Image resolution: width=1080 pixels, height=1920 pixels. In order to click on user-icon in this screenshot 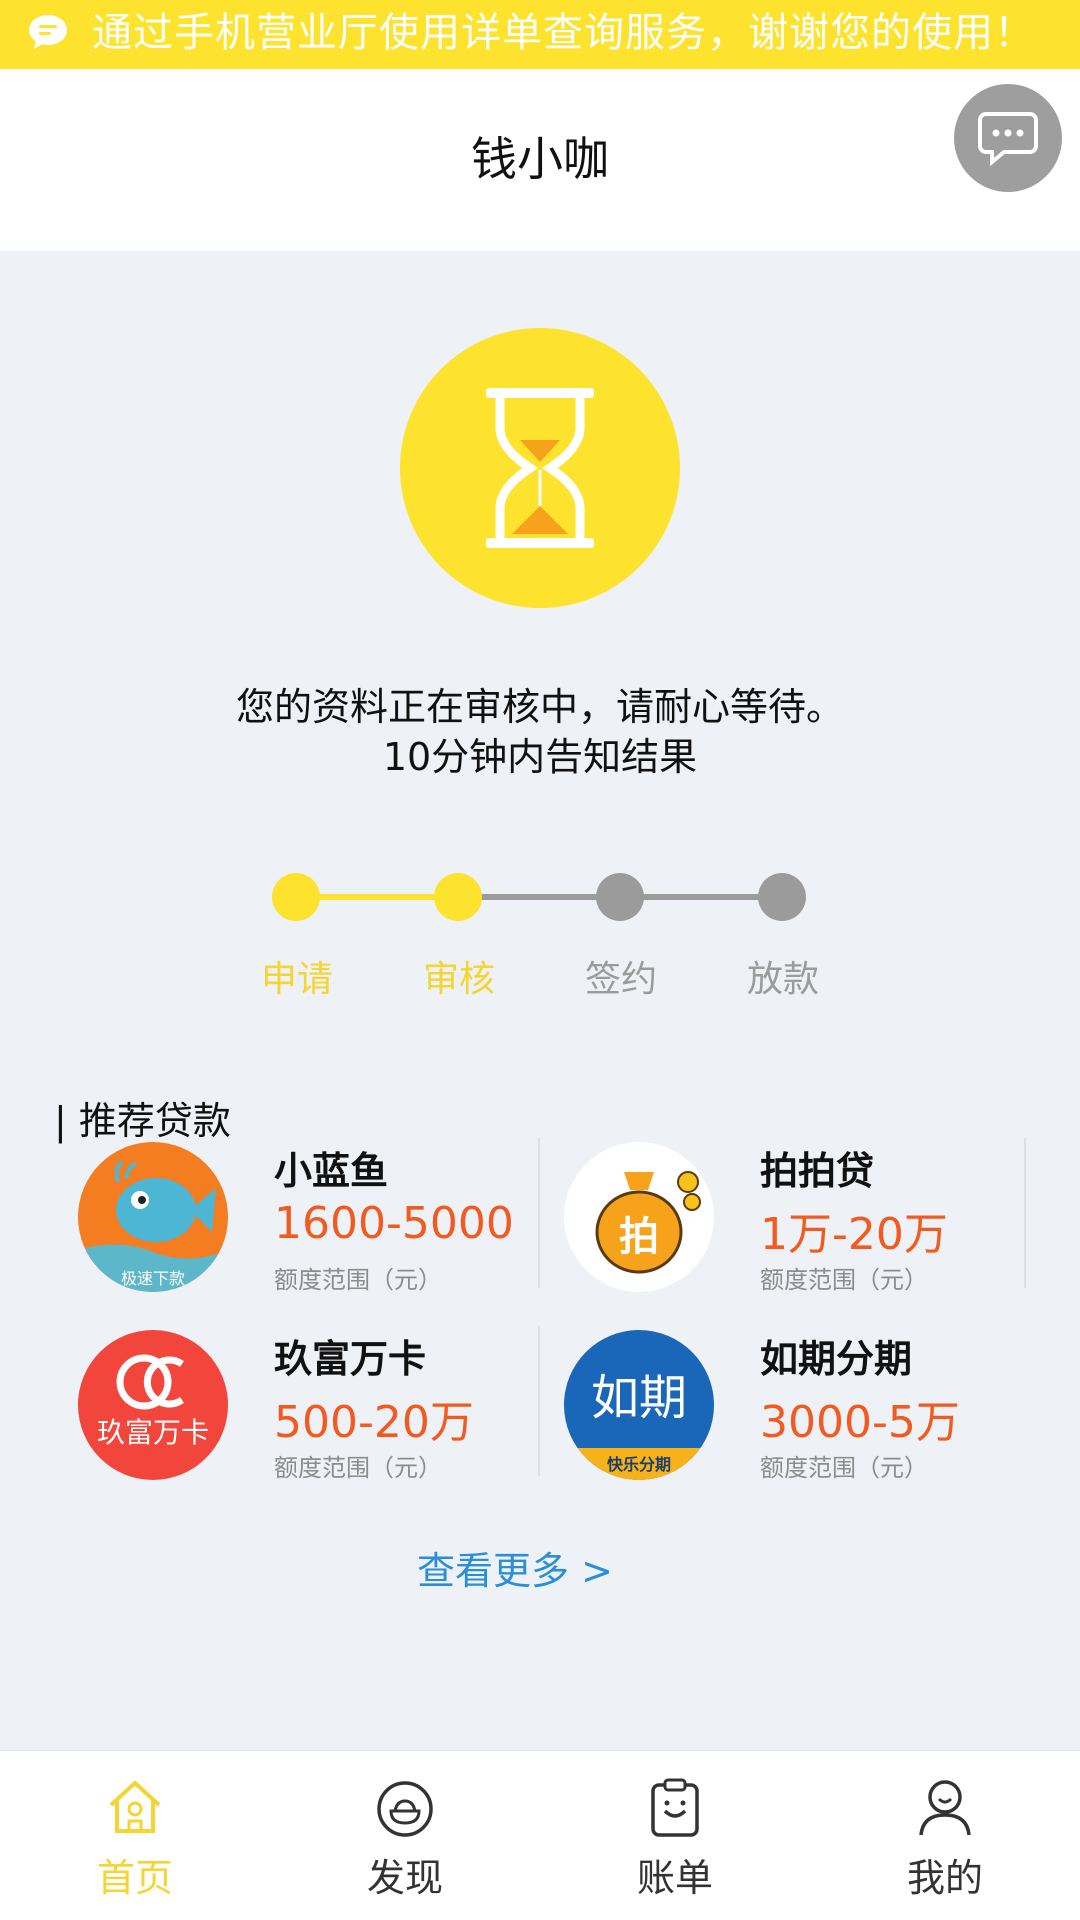, I will do `click(945, 1808)`.